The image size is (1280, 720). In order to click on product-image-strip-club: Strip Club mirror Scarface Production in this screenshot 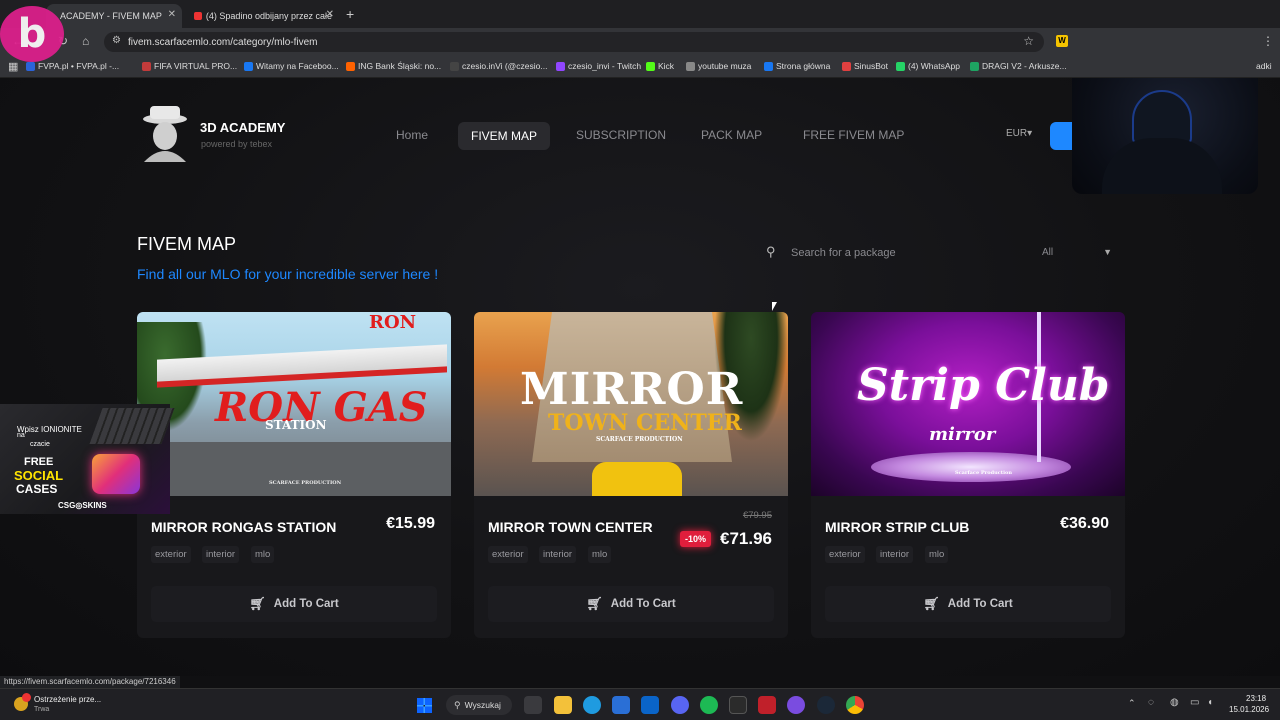, I will do `click(968, 404)`.